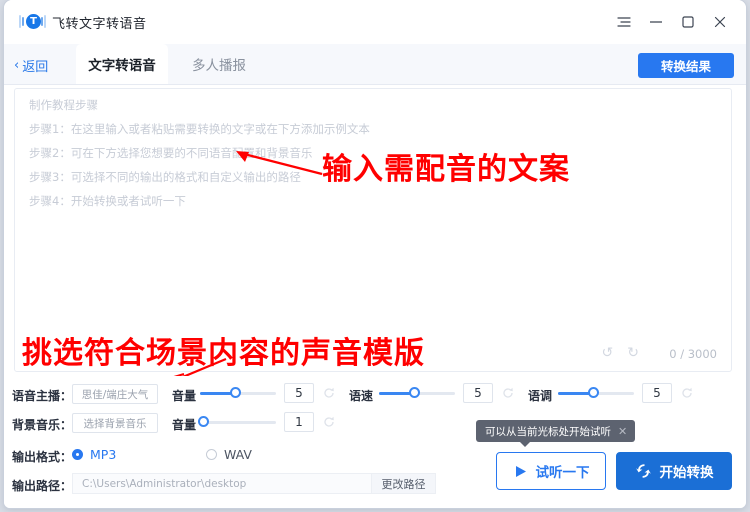 This screenshot has height=512, width=750. I want to click on chevron-left-icon: ‹, so click(17, 65).